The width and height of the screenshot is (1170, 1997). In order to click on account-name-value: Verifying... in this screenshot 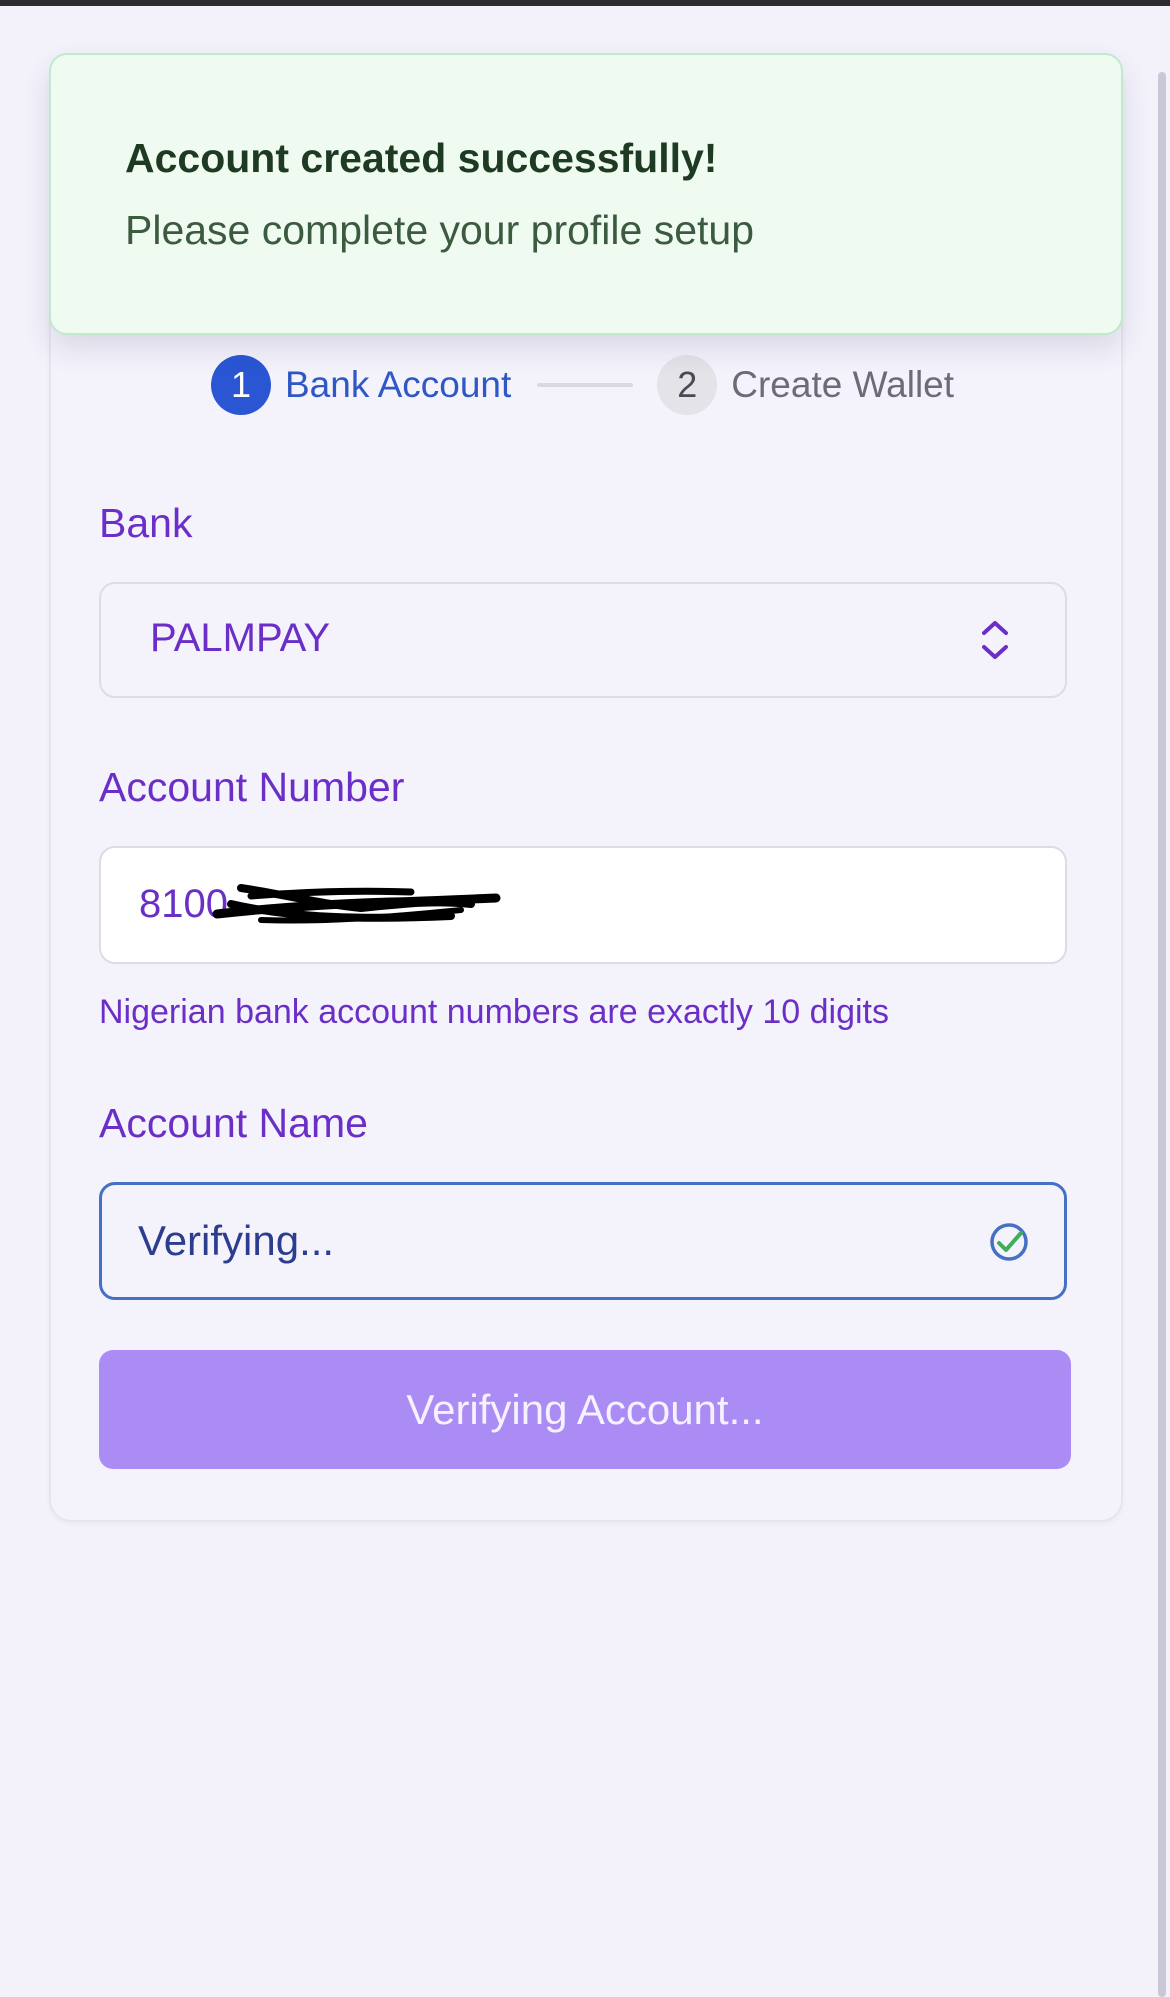, I will do `click(236, 1240)`.